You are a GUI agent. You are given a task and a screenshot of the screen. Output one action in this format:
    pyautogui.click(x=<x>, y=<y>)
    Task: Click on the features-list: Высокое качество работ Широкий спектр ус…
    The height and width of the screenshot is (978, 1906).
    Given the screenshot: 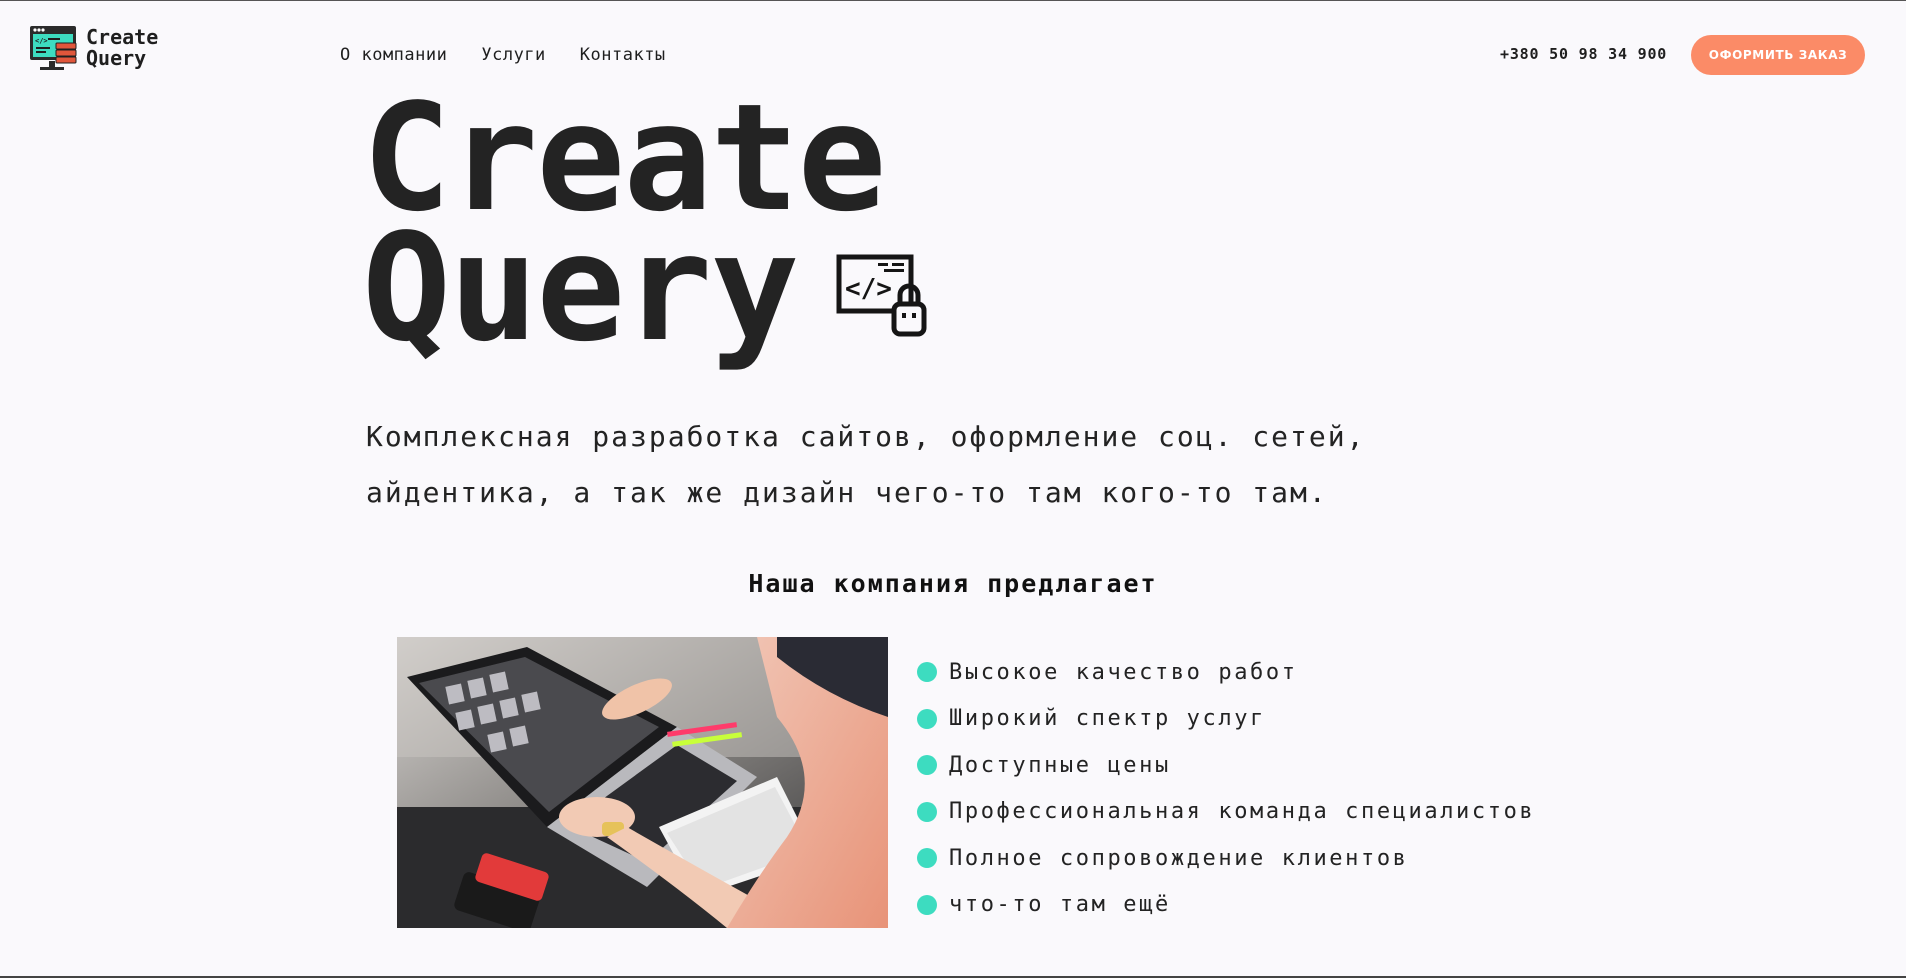 What is the action you would take?
    pyautogui.click(x=1226, y=788)
    